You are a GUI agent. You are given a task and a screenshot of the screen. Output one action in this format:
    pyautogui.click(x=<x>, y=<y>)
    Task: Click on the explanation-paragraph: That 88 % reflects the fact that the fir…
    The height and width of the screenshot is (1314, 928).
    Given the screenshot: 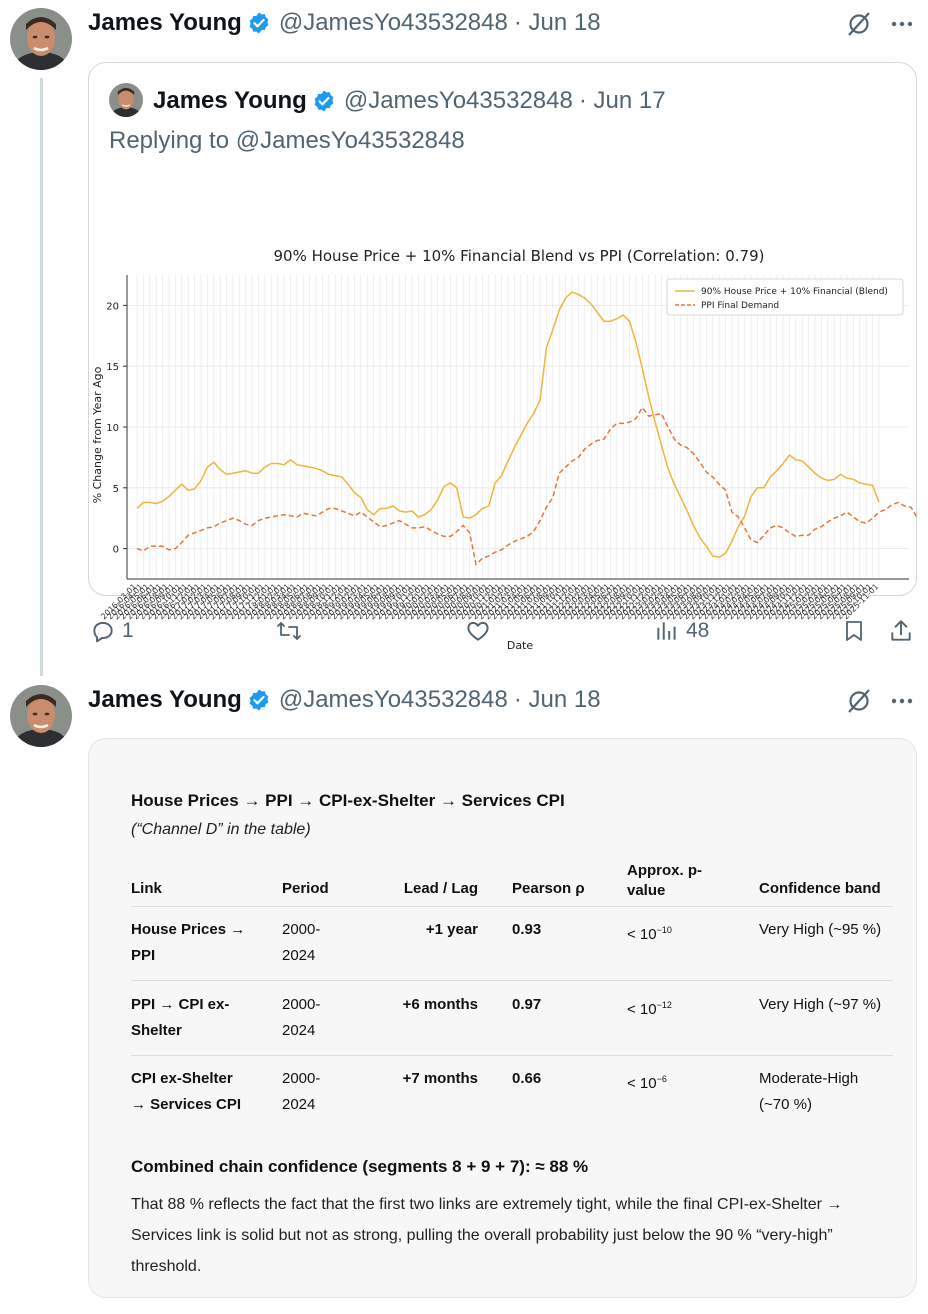 What is the action you would take?
    pyautogui.click(x=487, y=1235)
    